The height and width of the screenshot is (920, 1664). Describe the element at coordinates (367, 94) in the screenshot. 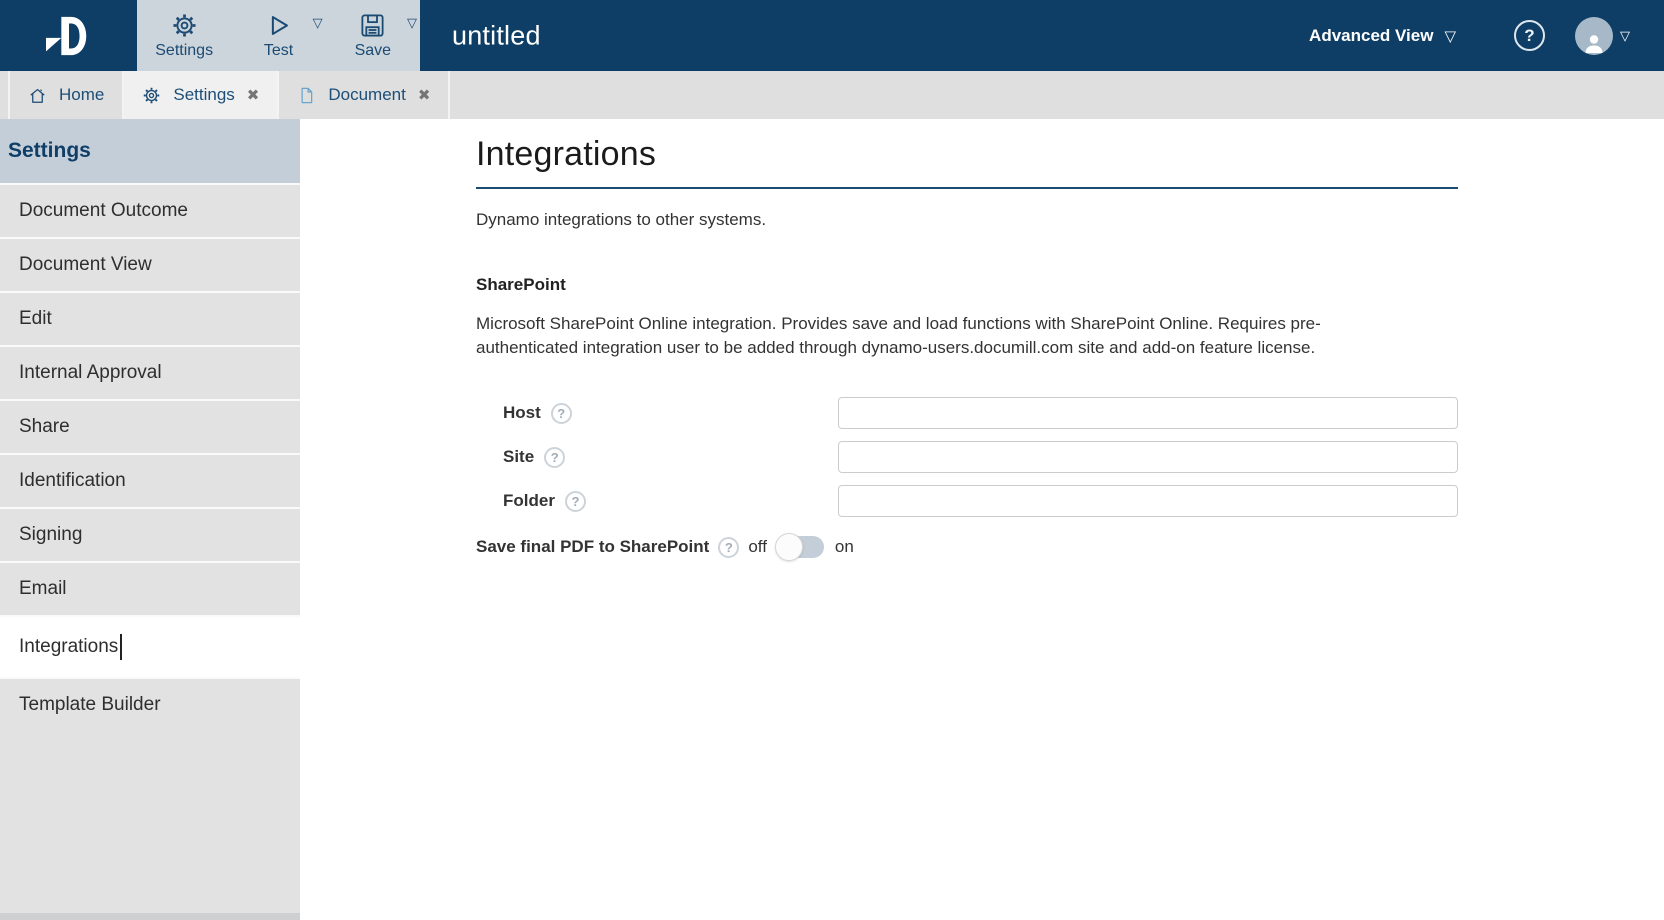

I see `tab-document-label: Document` at that location.